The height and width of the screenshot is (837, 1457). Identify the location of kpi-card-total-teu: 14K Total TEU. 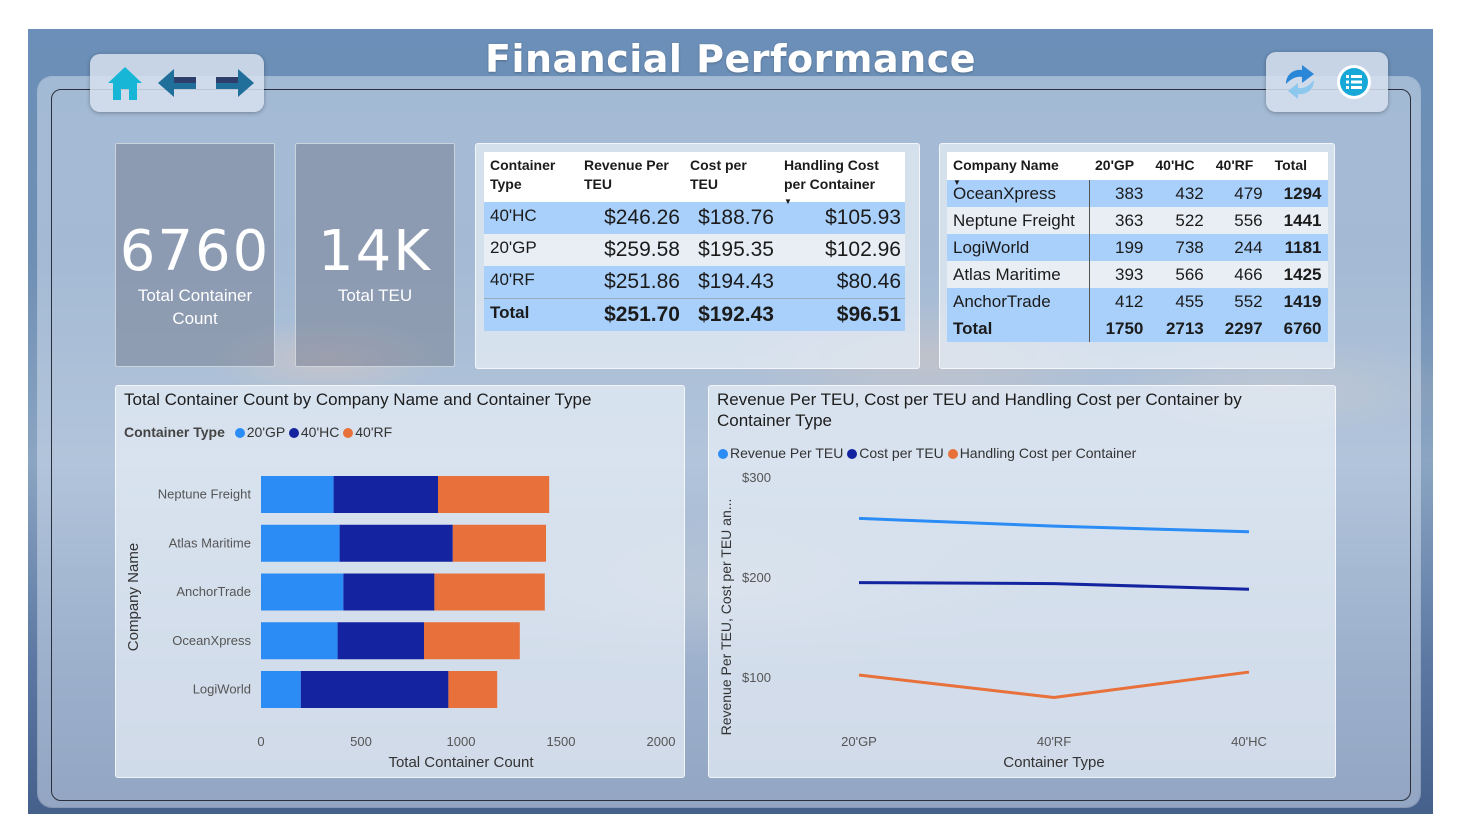
(375, 255).